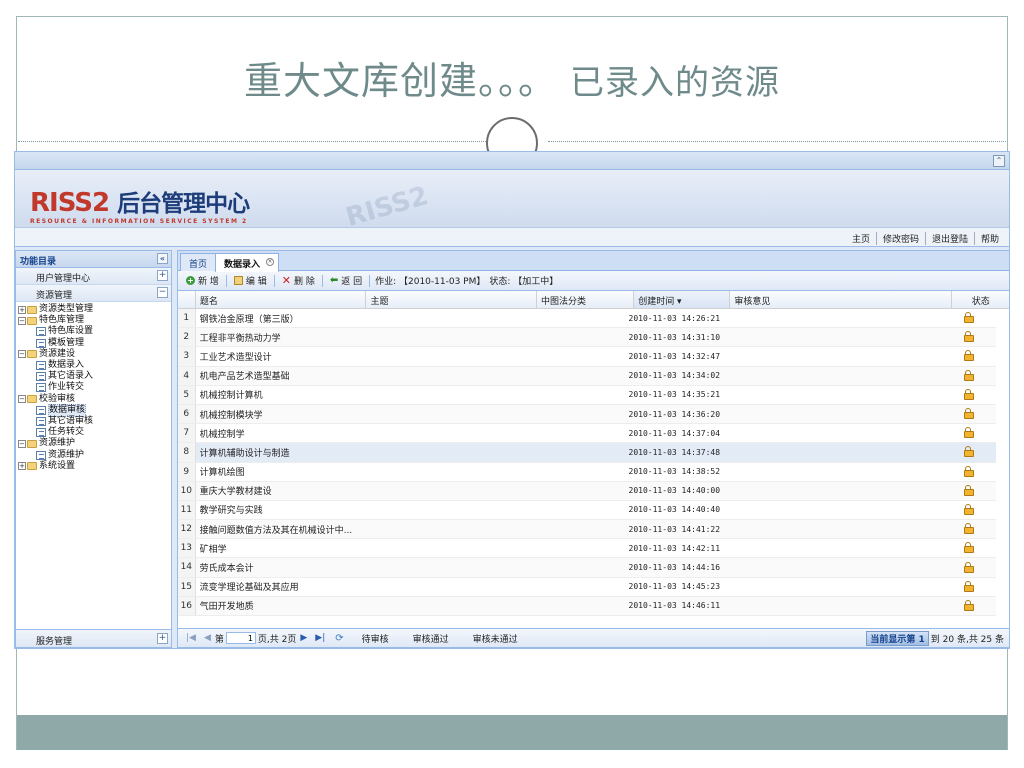 Image resolution: width=1024 pixels, height=768 pixels. Describe the element at coordinates (841, 299) in the screenshot. I see `header-review-note: 审核意见` at that location.